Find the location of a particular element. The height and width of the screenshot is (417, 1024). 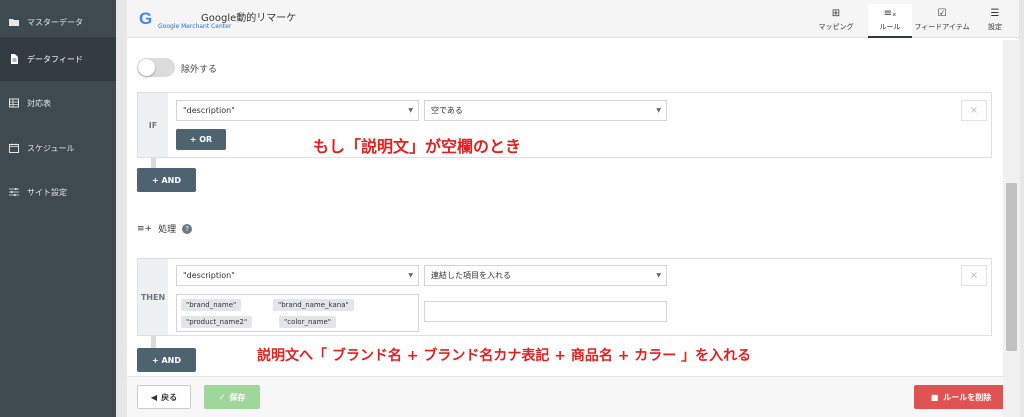

add-and-action-button: + AND is located at coordinates (166, 360).